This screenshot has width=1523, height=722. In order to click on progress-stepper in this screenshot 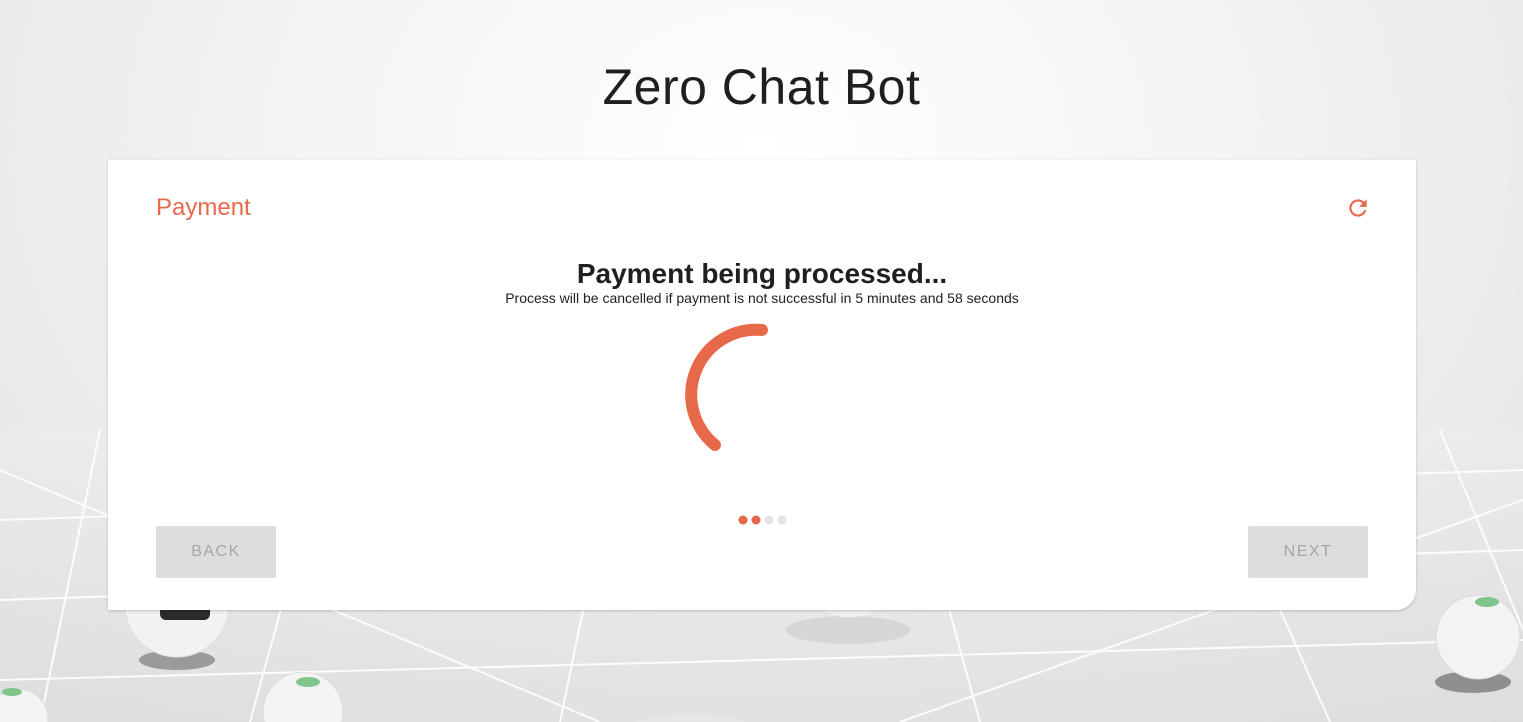, I will do `click(762, 520)`.